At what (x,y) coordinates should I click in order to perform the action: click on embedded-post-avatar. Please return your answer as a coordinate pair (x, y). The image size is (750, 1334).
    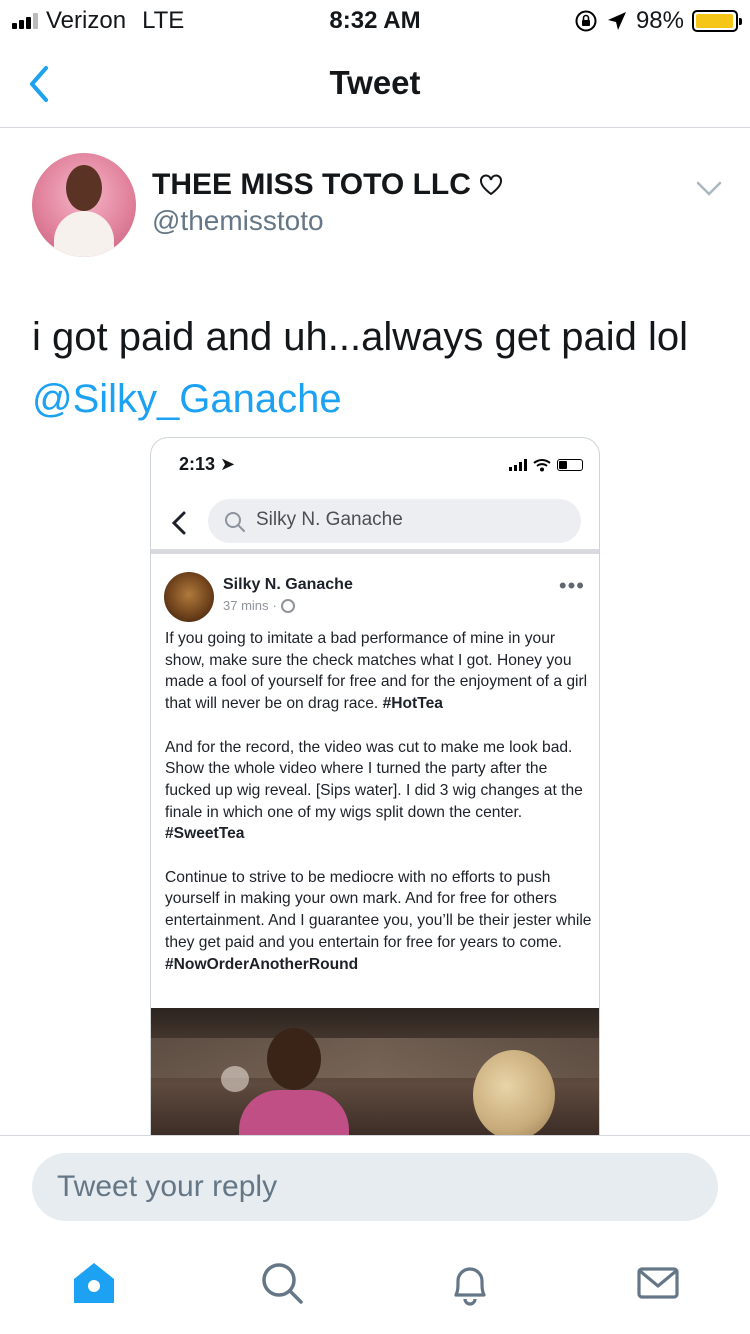
    Looking at the image, I should click on (189, 597).